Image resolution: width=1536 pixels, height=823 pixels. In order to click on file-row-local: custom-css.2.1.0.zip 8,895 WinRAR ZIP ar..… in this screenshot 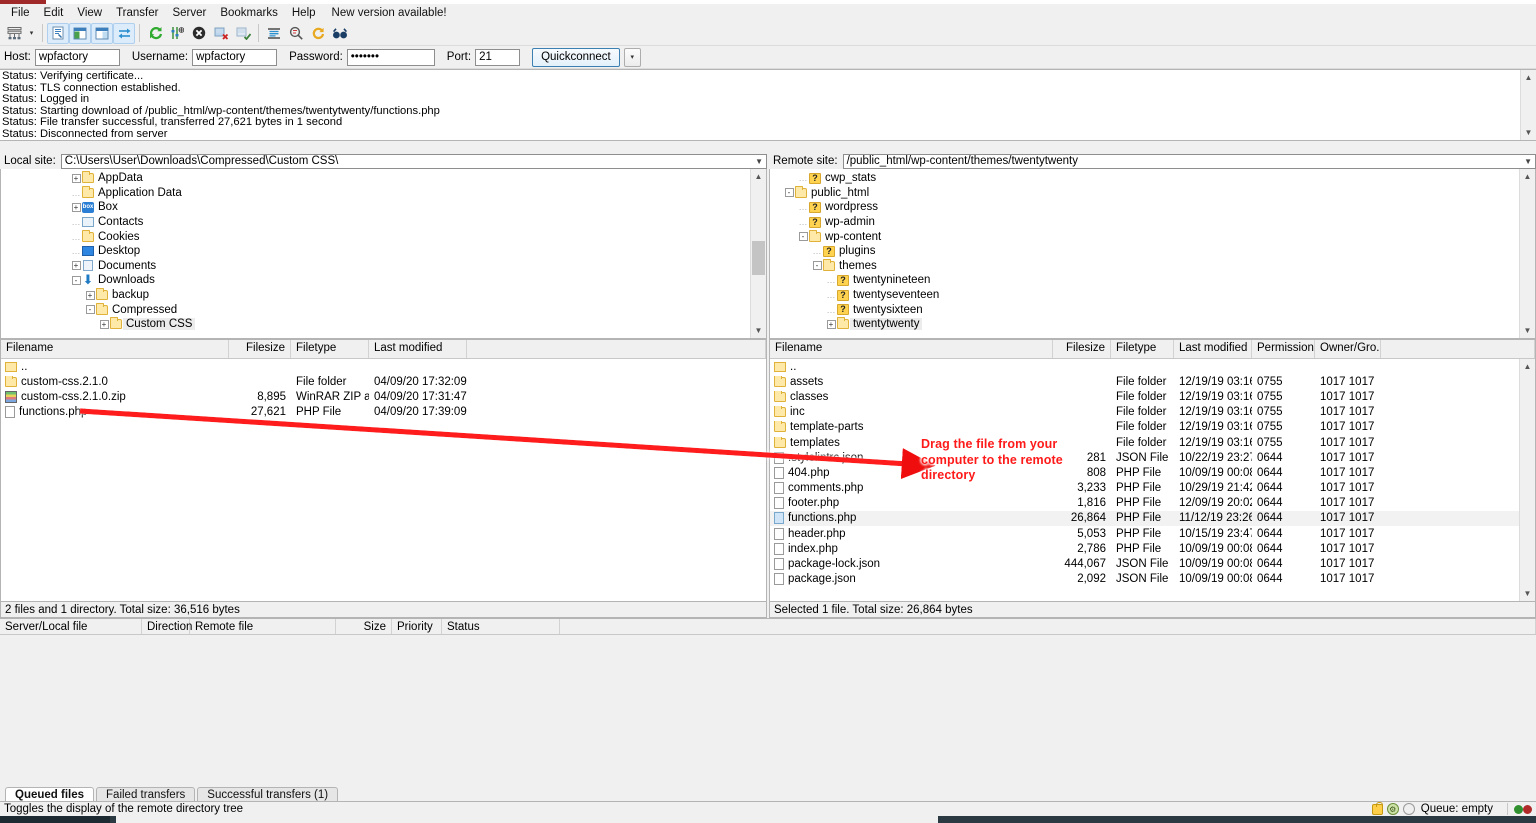, I will do `click(383, 396)`.